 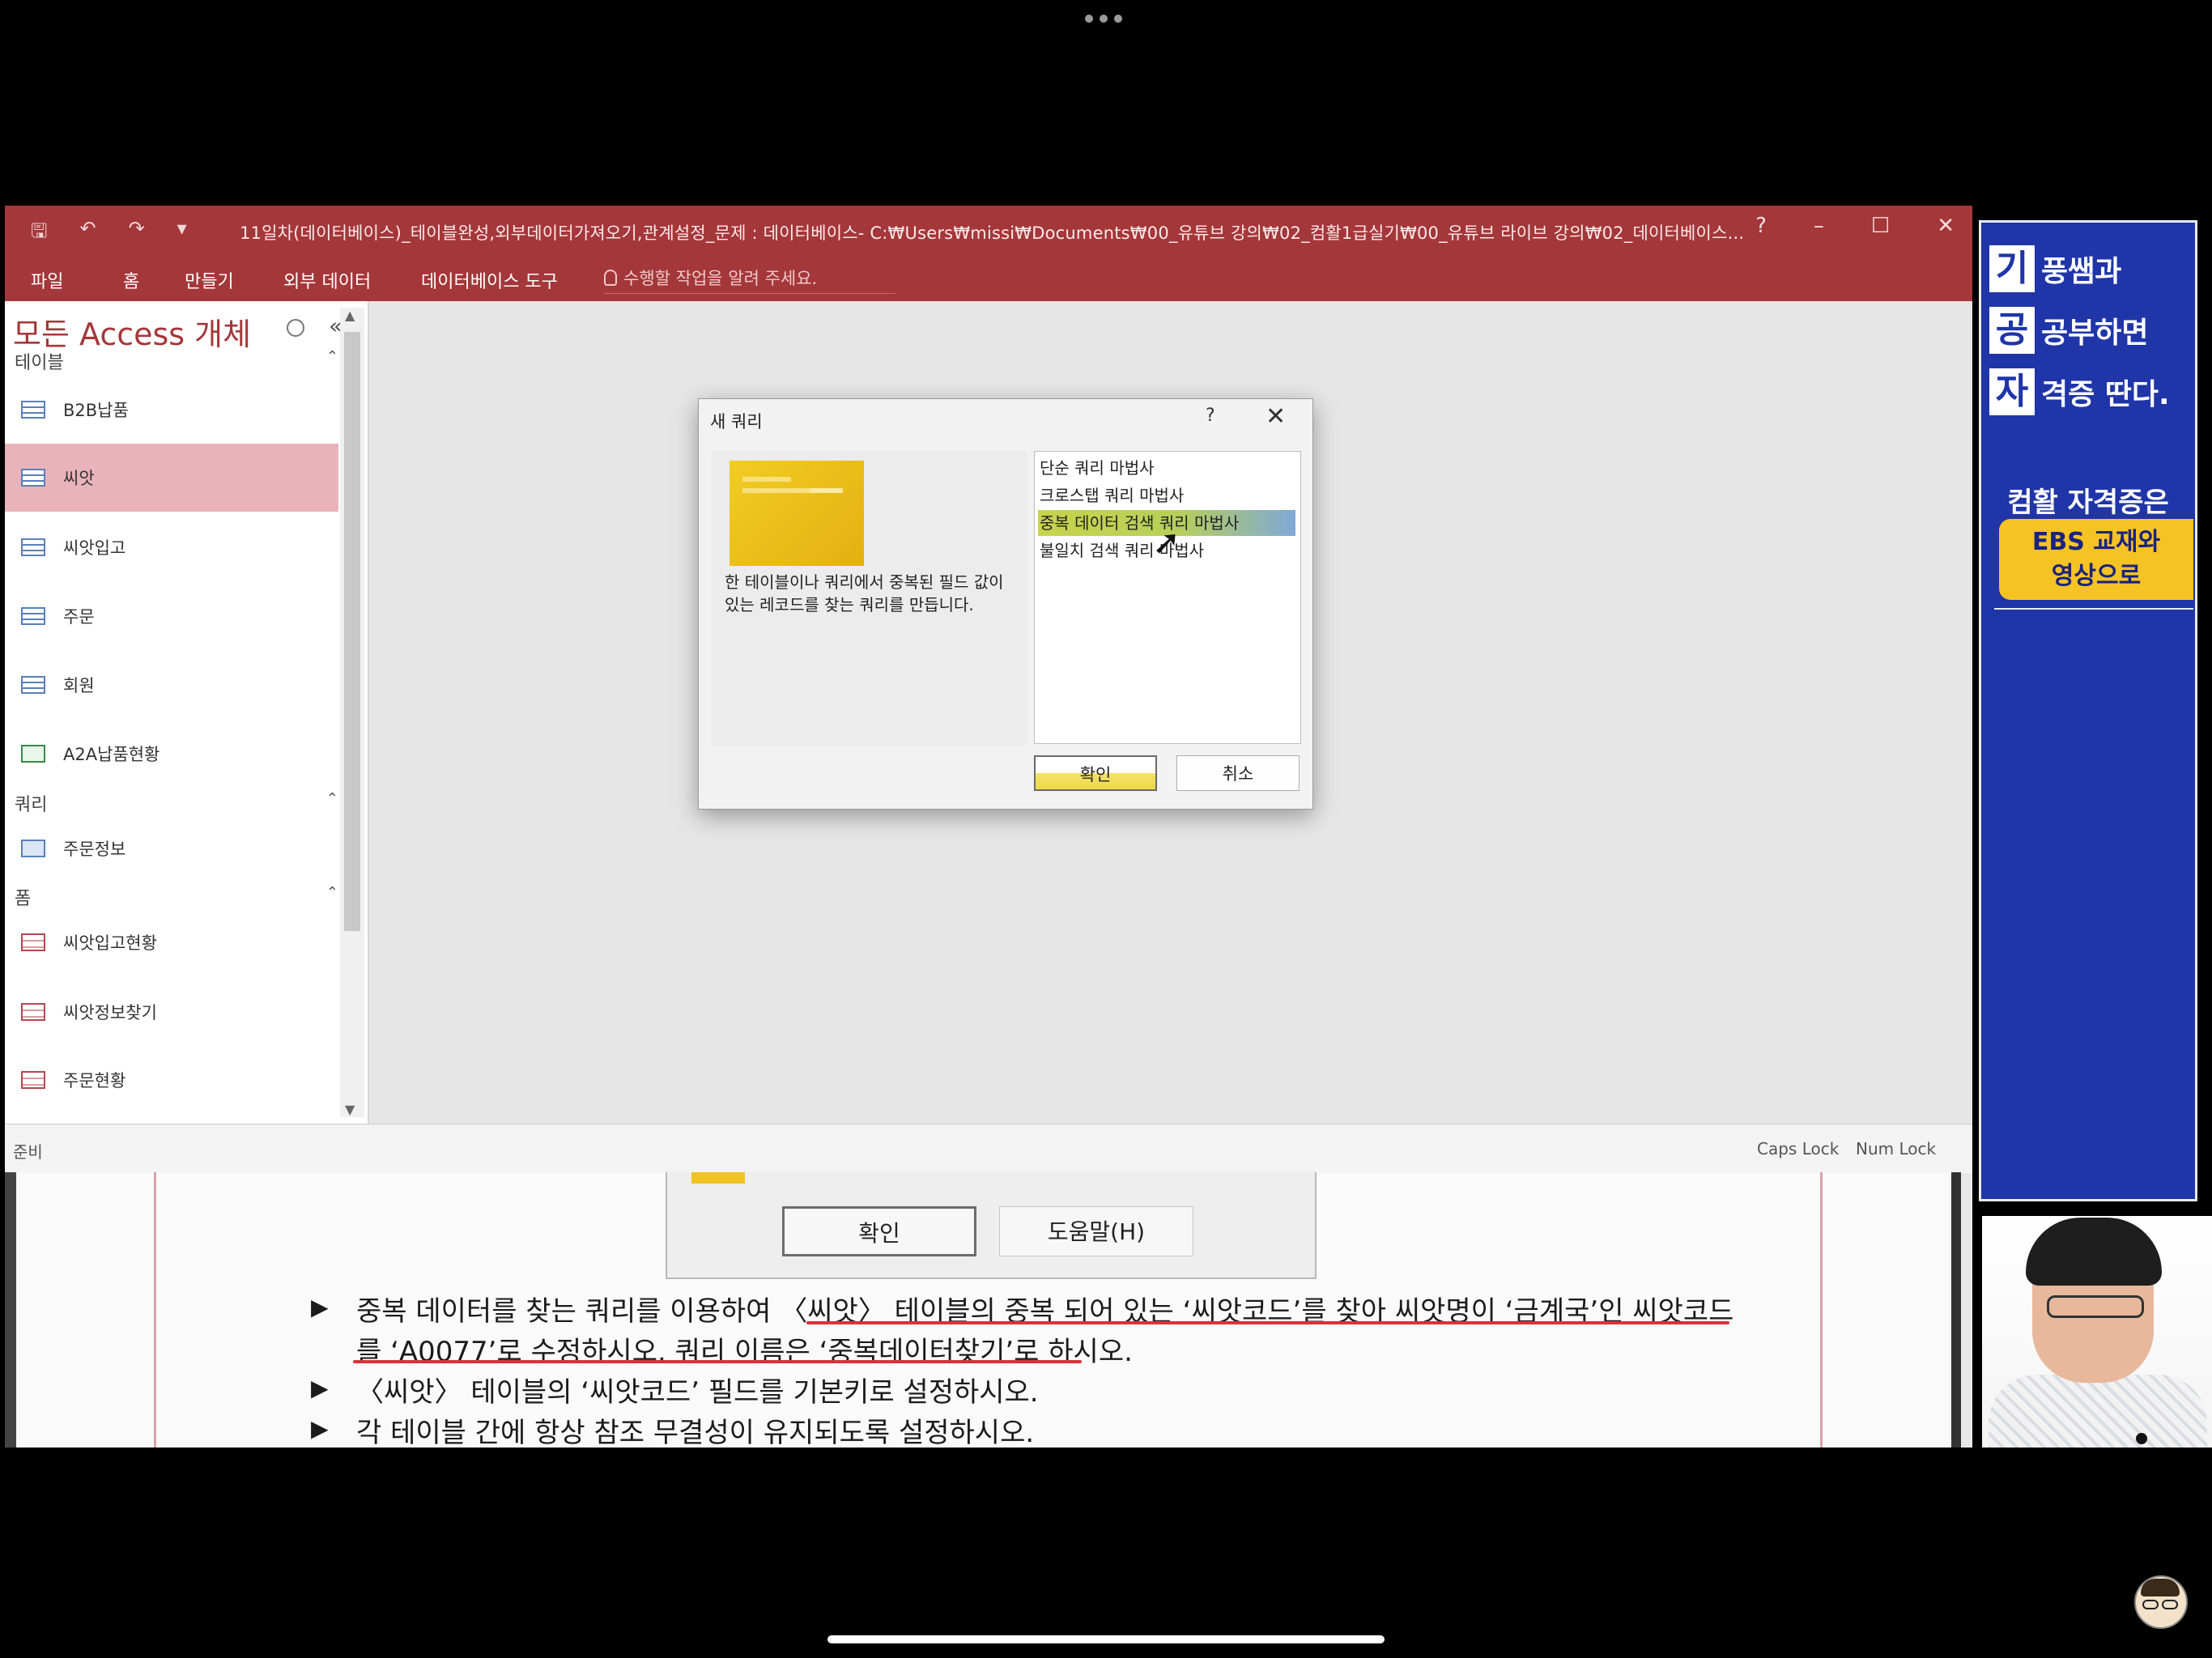 I want to click on maximize-button: ☐, so click(x=1880, y=226).